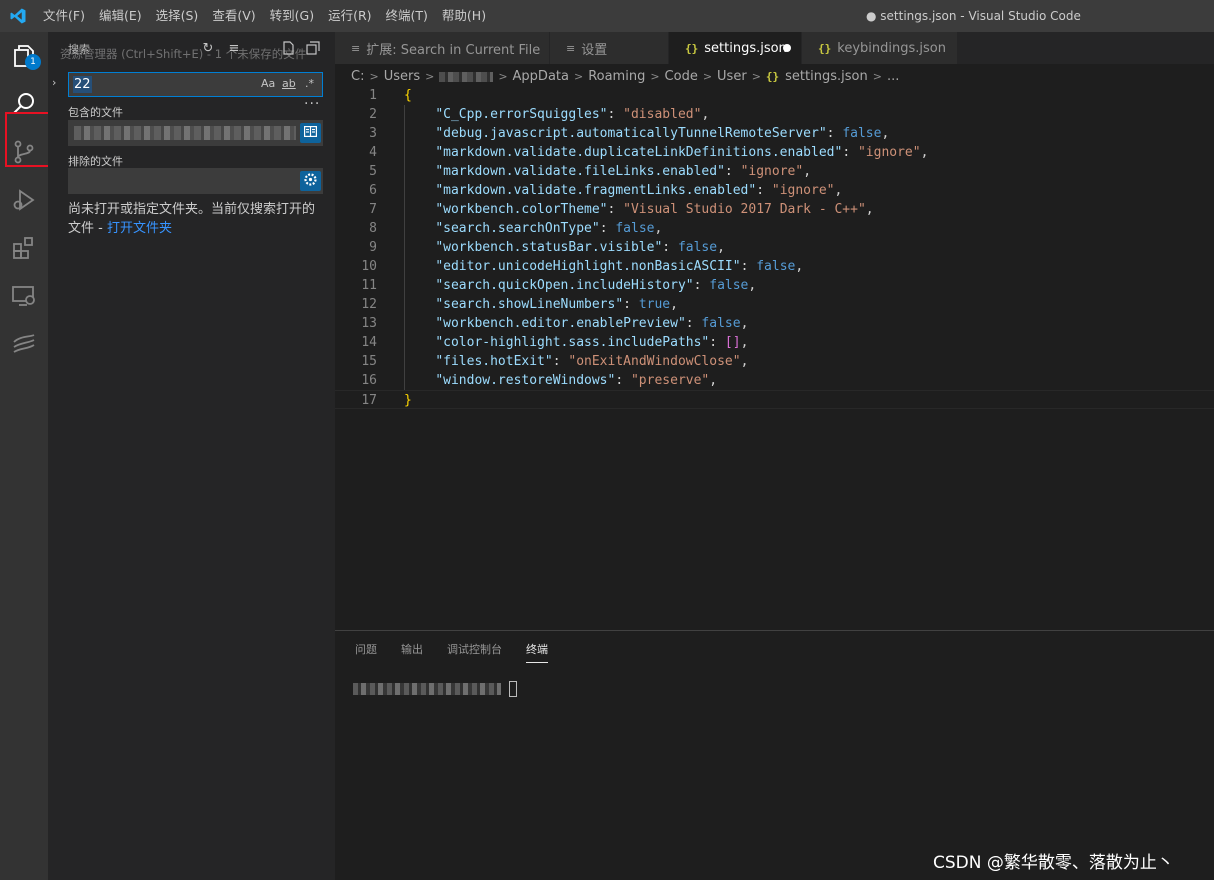 This screenshot has width=1214, height=880. What do you see at coordinates (556, 304) in the screenshot?
I see `line-text: "search.showLineNumbers": true,` at bounding box center [556, 304].